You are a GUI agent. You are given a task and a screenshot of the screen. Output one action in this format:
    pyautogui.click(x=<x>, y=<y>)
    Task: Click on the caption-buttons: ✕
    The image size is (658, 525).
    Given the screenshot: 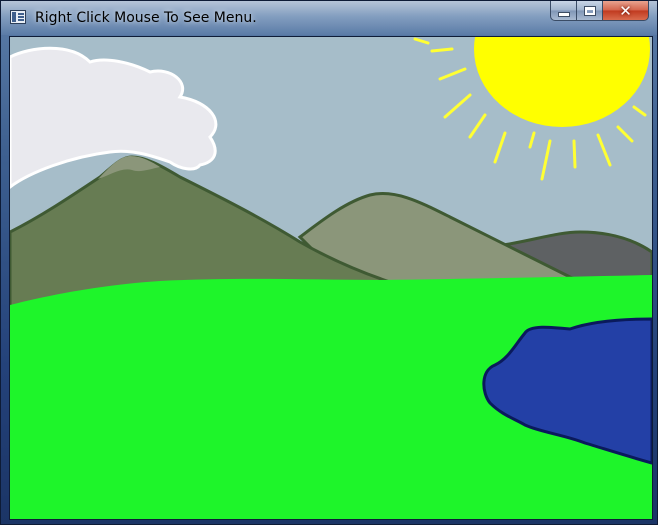 What is the action you would take?
    pyautogui.click(x=599, y=11)
    